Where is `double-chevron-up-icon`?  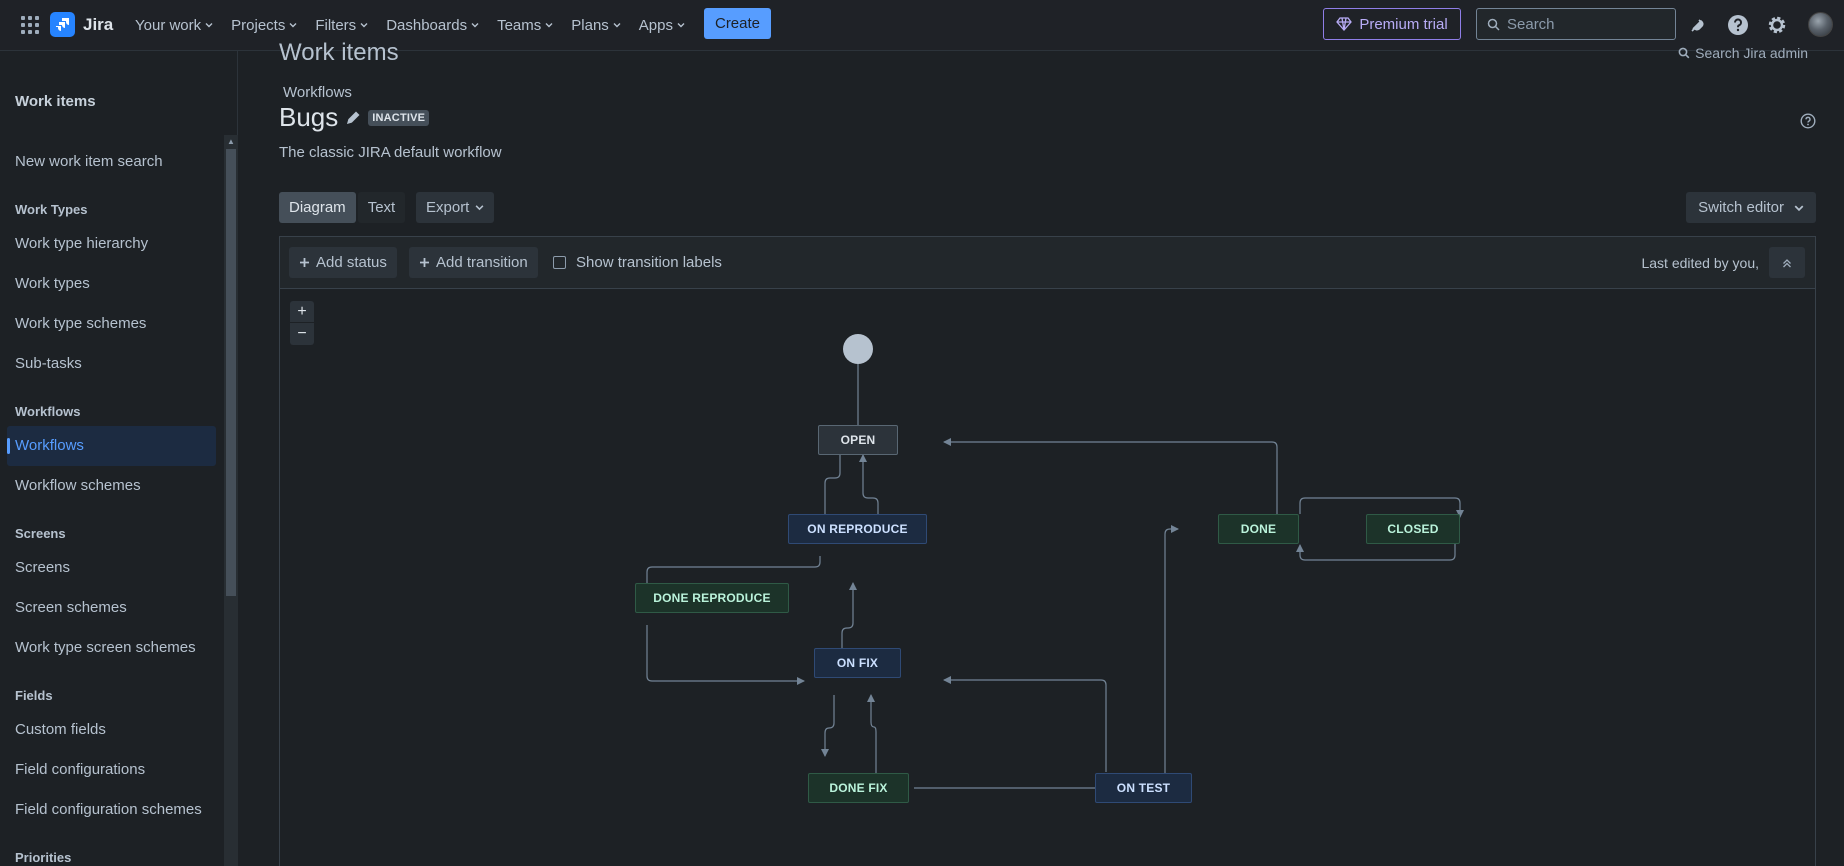
double-chevron-up-icon is located at coordinates (1787, 262).